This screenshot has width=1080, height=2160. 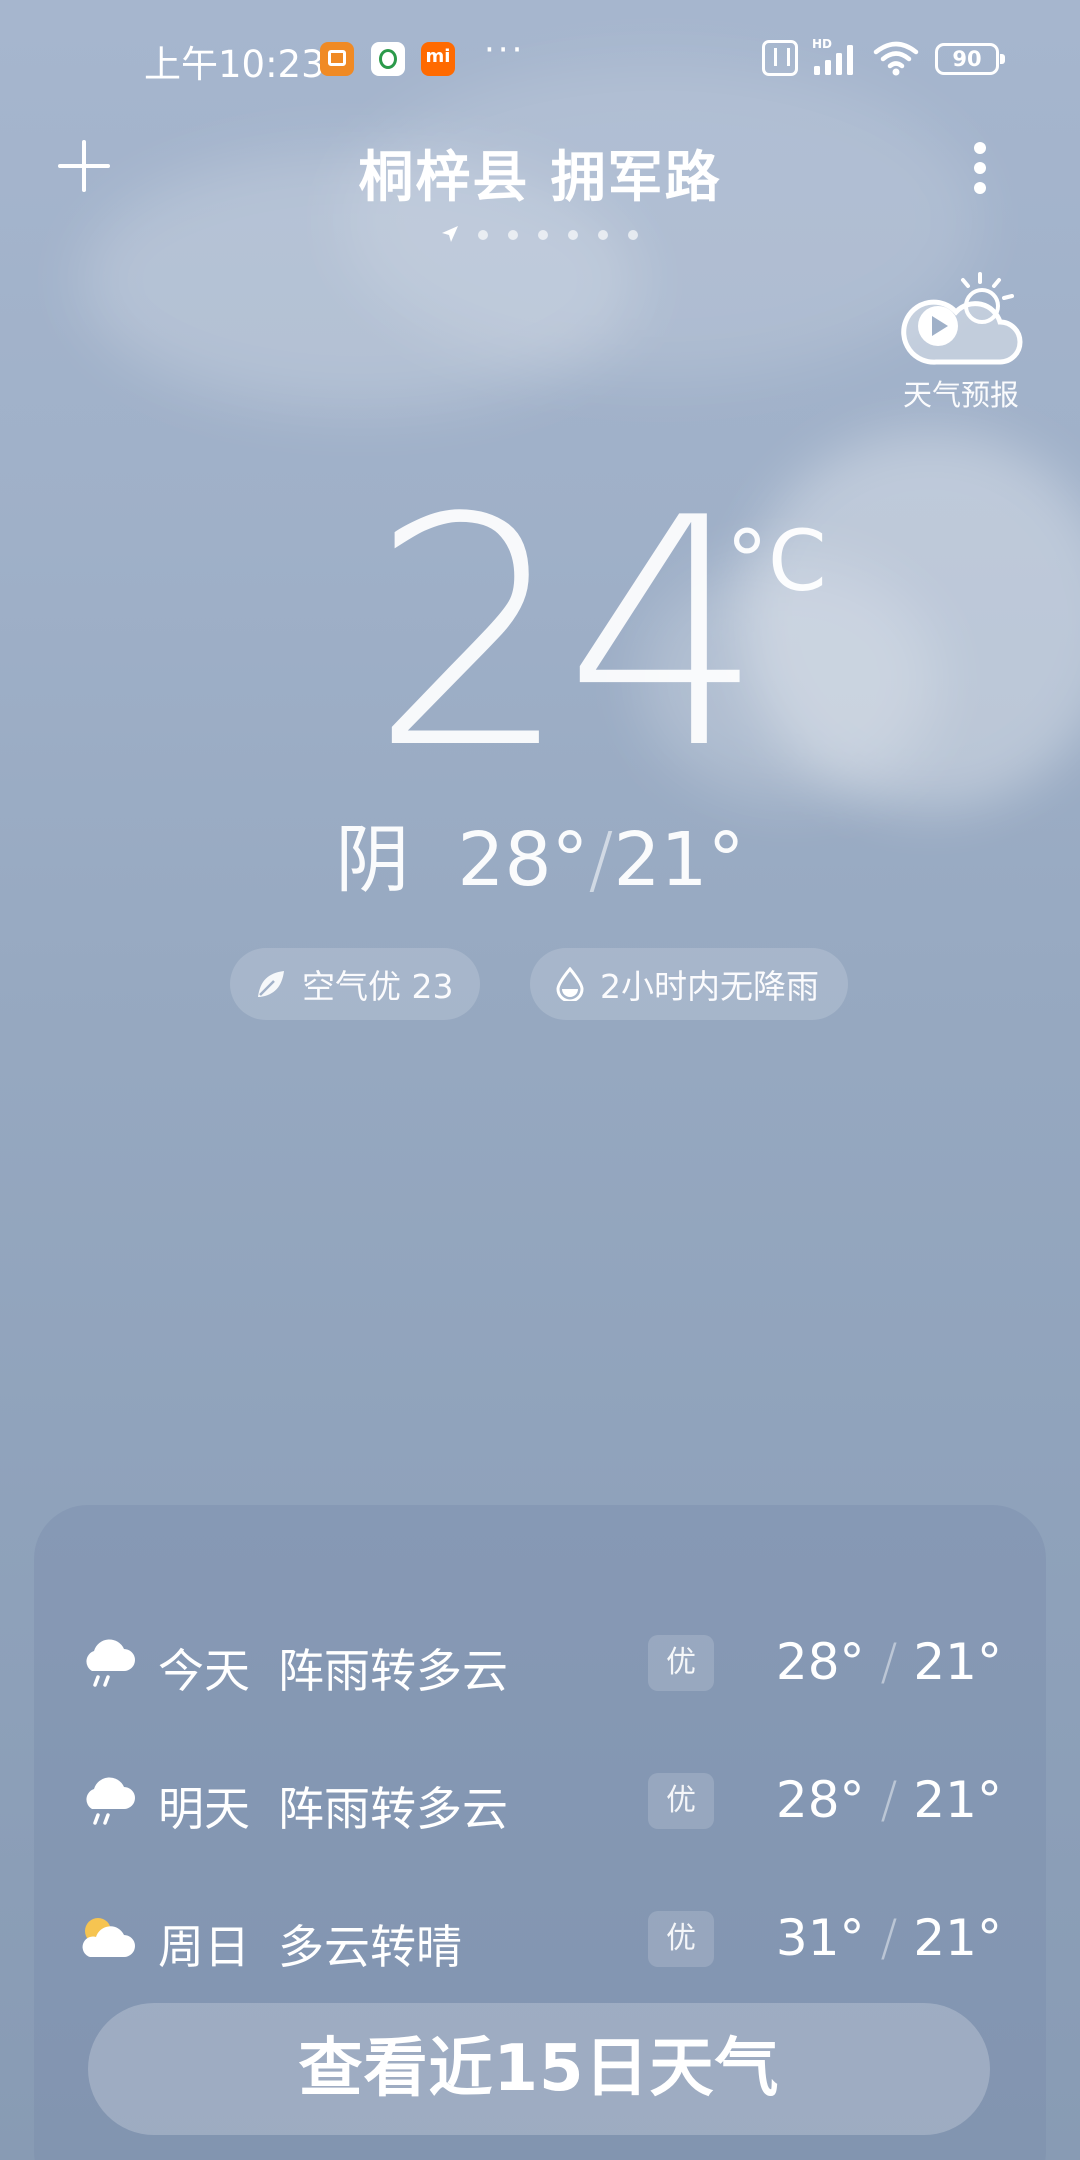 I want to click on forecast-row-today: 今天 阵雨转多云 优 28° / 21°, so click(x=540, y=1663).